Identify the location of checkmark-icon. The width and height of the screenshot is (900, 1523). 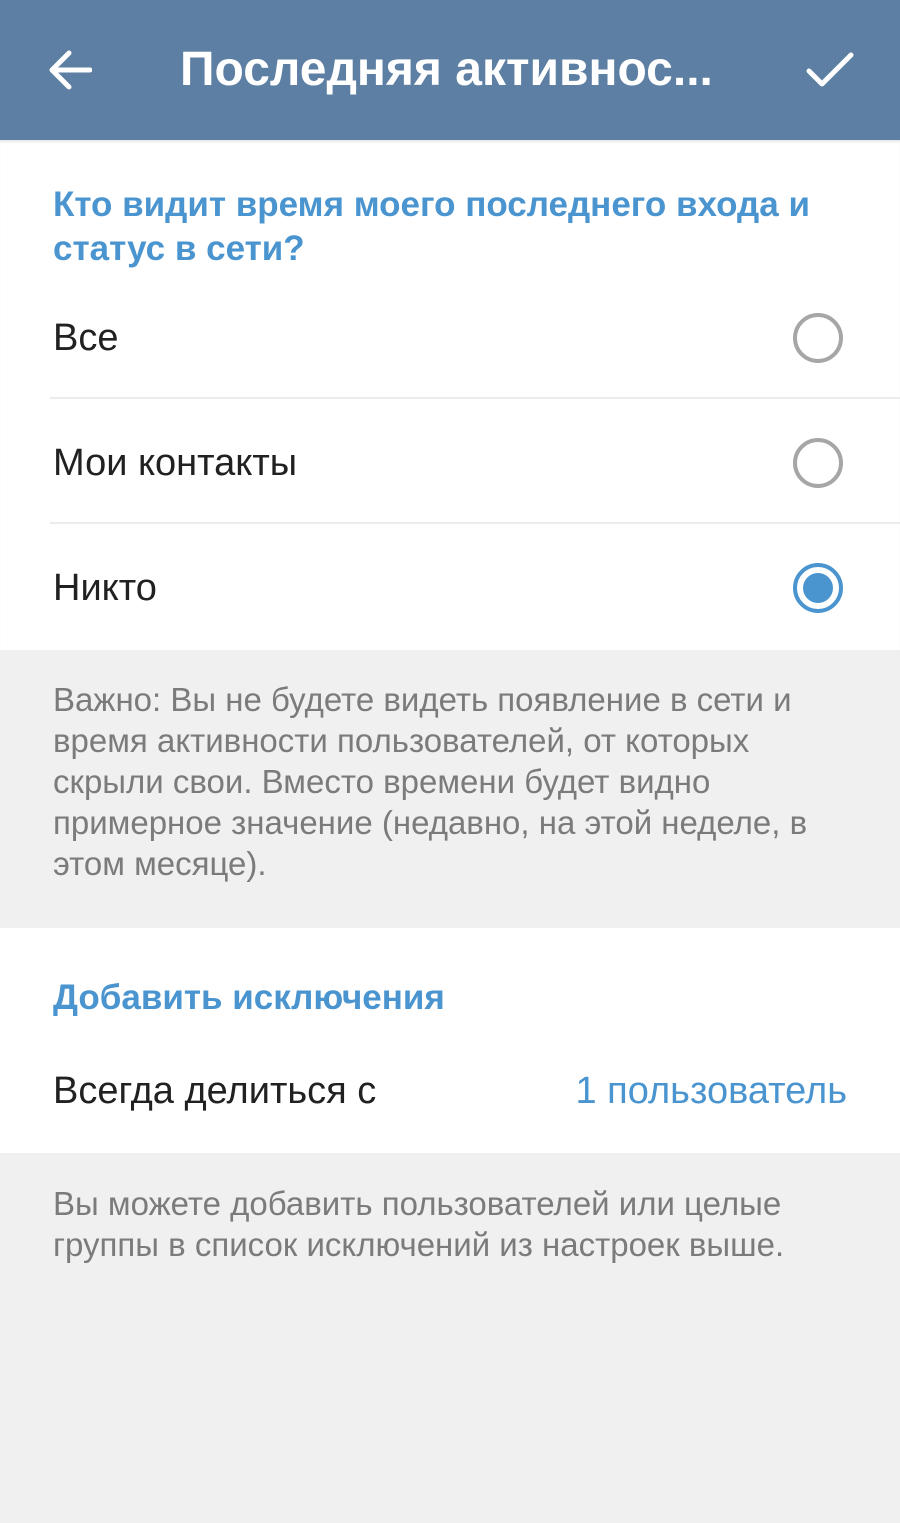
(830, 69).